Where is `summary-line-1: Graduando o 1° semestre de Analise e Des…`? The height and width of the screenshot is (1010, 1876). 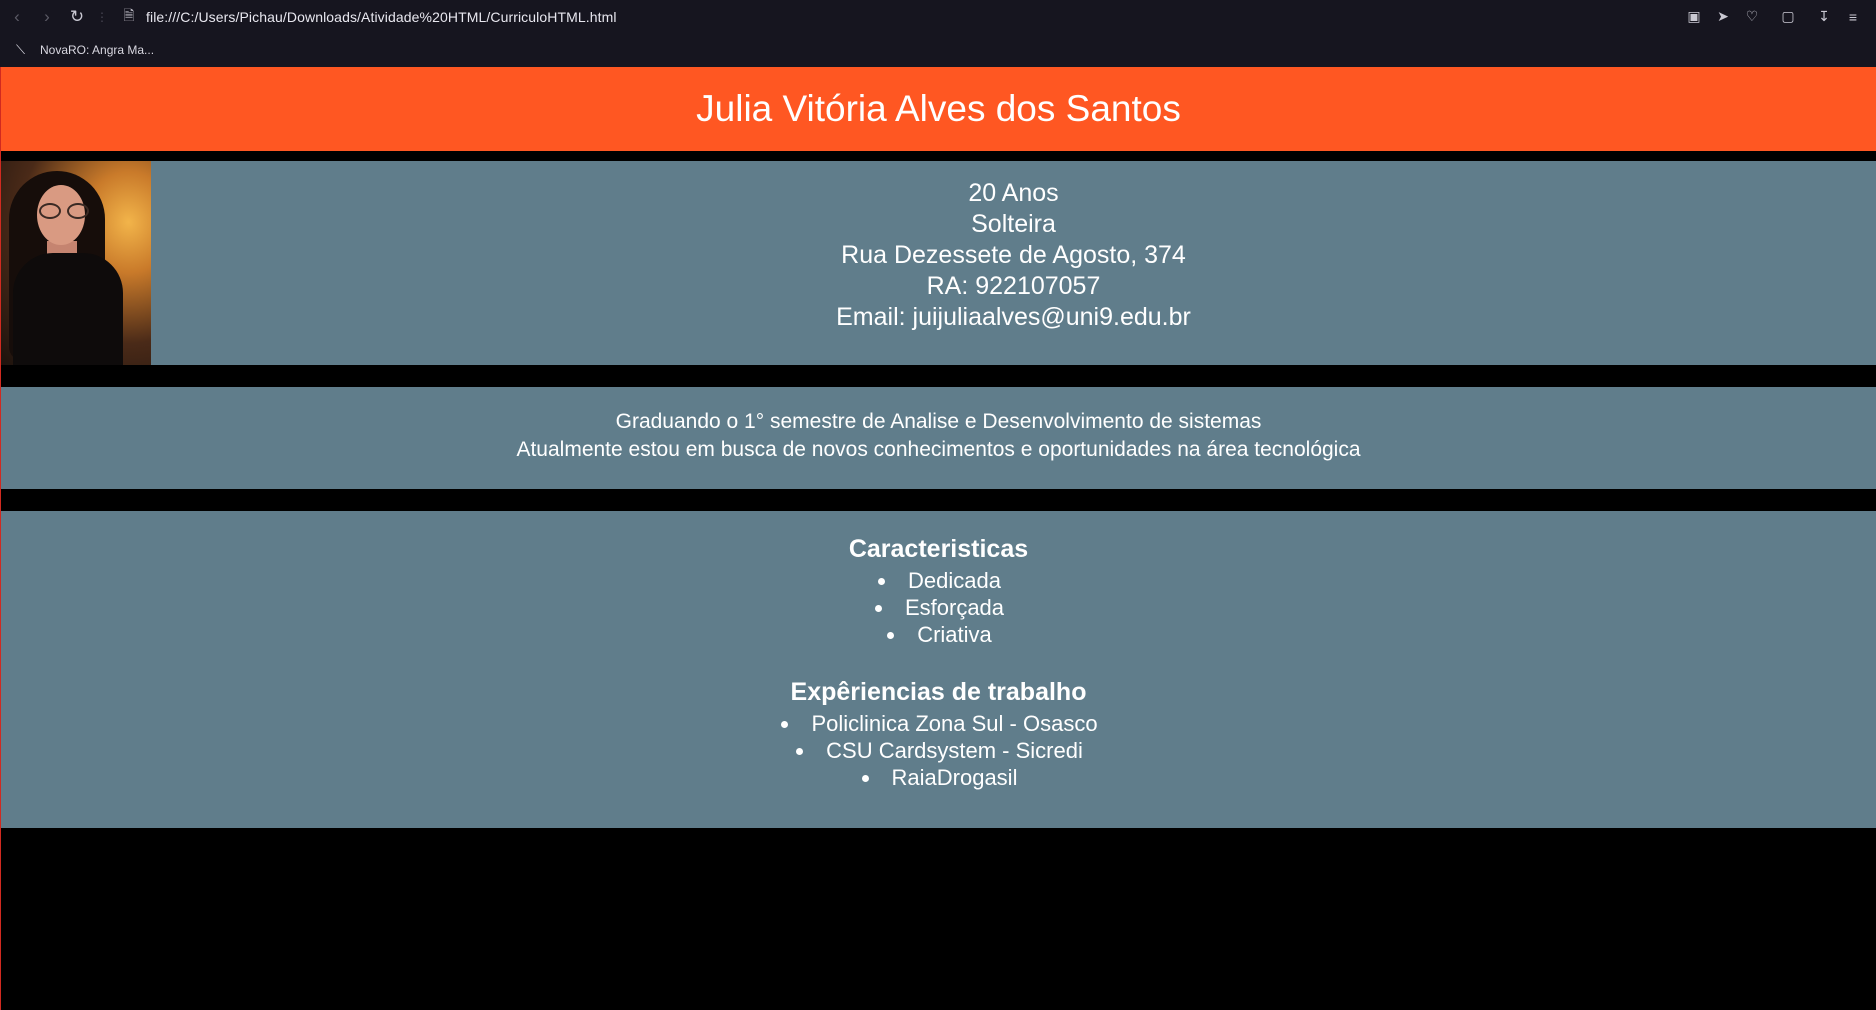
summary-line-1: Graduando o 1° semestre de Analise e Des… is located at coordinates (938, 421).